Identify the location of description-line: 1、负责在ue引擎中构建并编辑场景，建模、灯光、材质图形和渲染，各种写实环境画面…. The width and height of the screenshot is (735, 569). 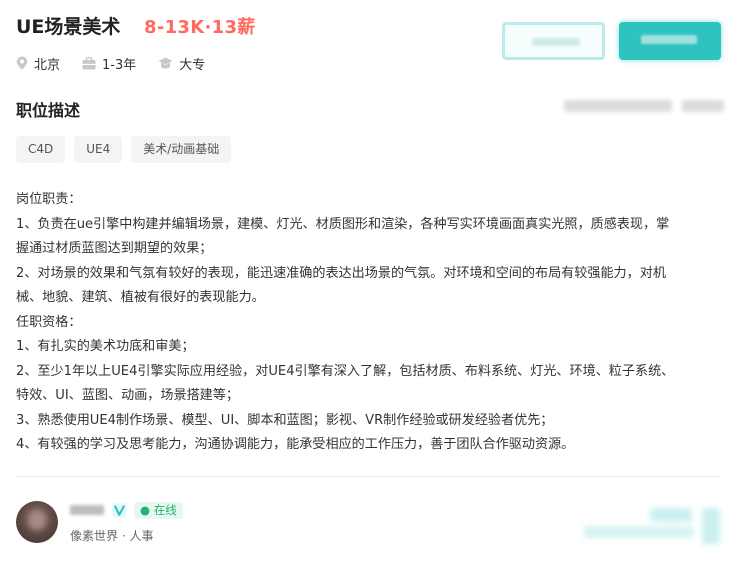
(343, 224).